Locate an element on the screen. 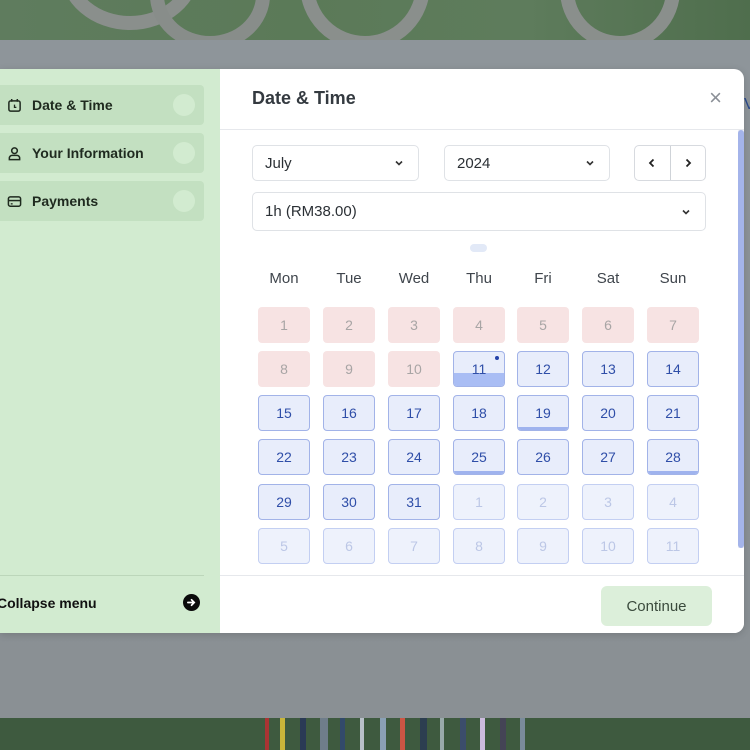  close-icon: × is located at coordinates (715, 98).